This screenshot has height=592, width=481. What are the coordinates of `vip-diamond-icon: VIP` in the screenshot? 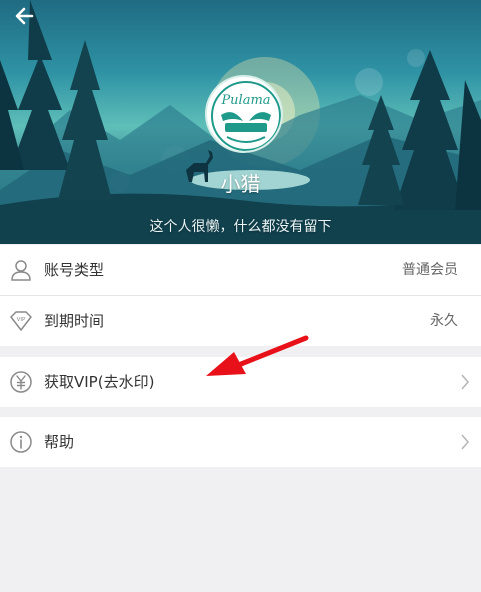 It's located at (21, 321).